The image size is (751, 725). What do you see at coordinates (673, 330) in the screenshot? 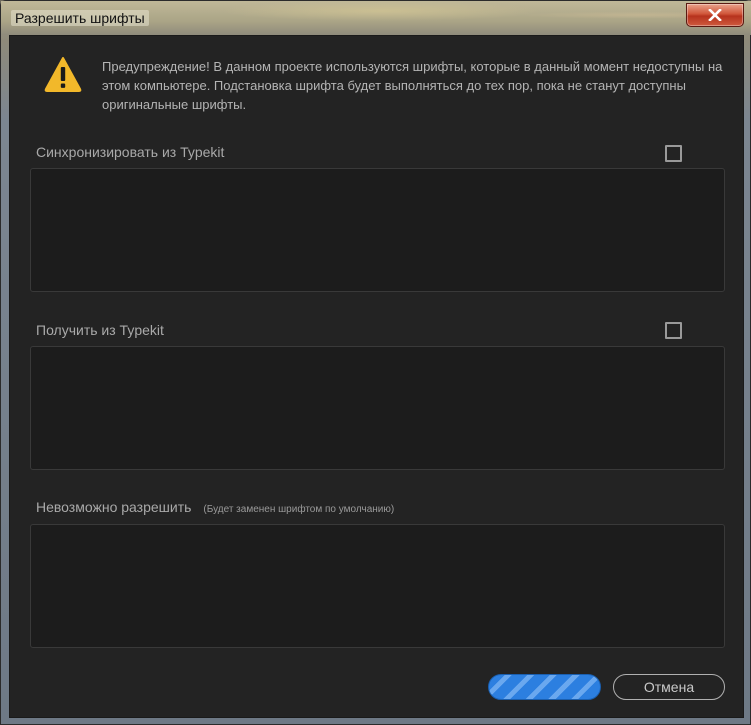
I see `get-checkbox` at bounding box center [673, 330].